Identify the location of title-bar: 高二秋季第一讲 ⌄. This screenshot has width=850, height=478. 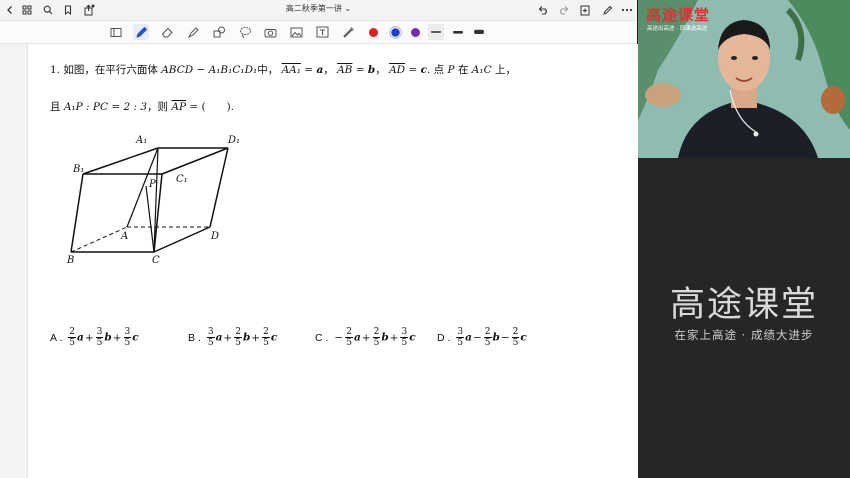
(318, 10).